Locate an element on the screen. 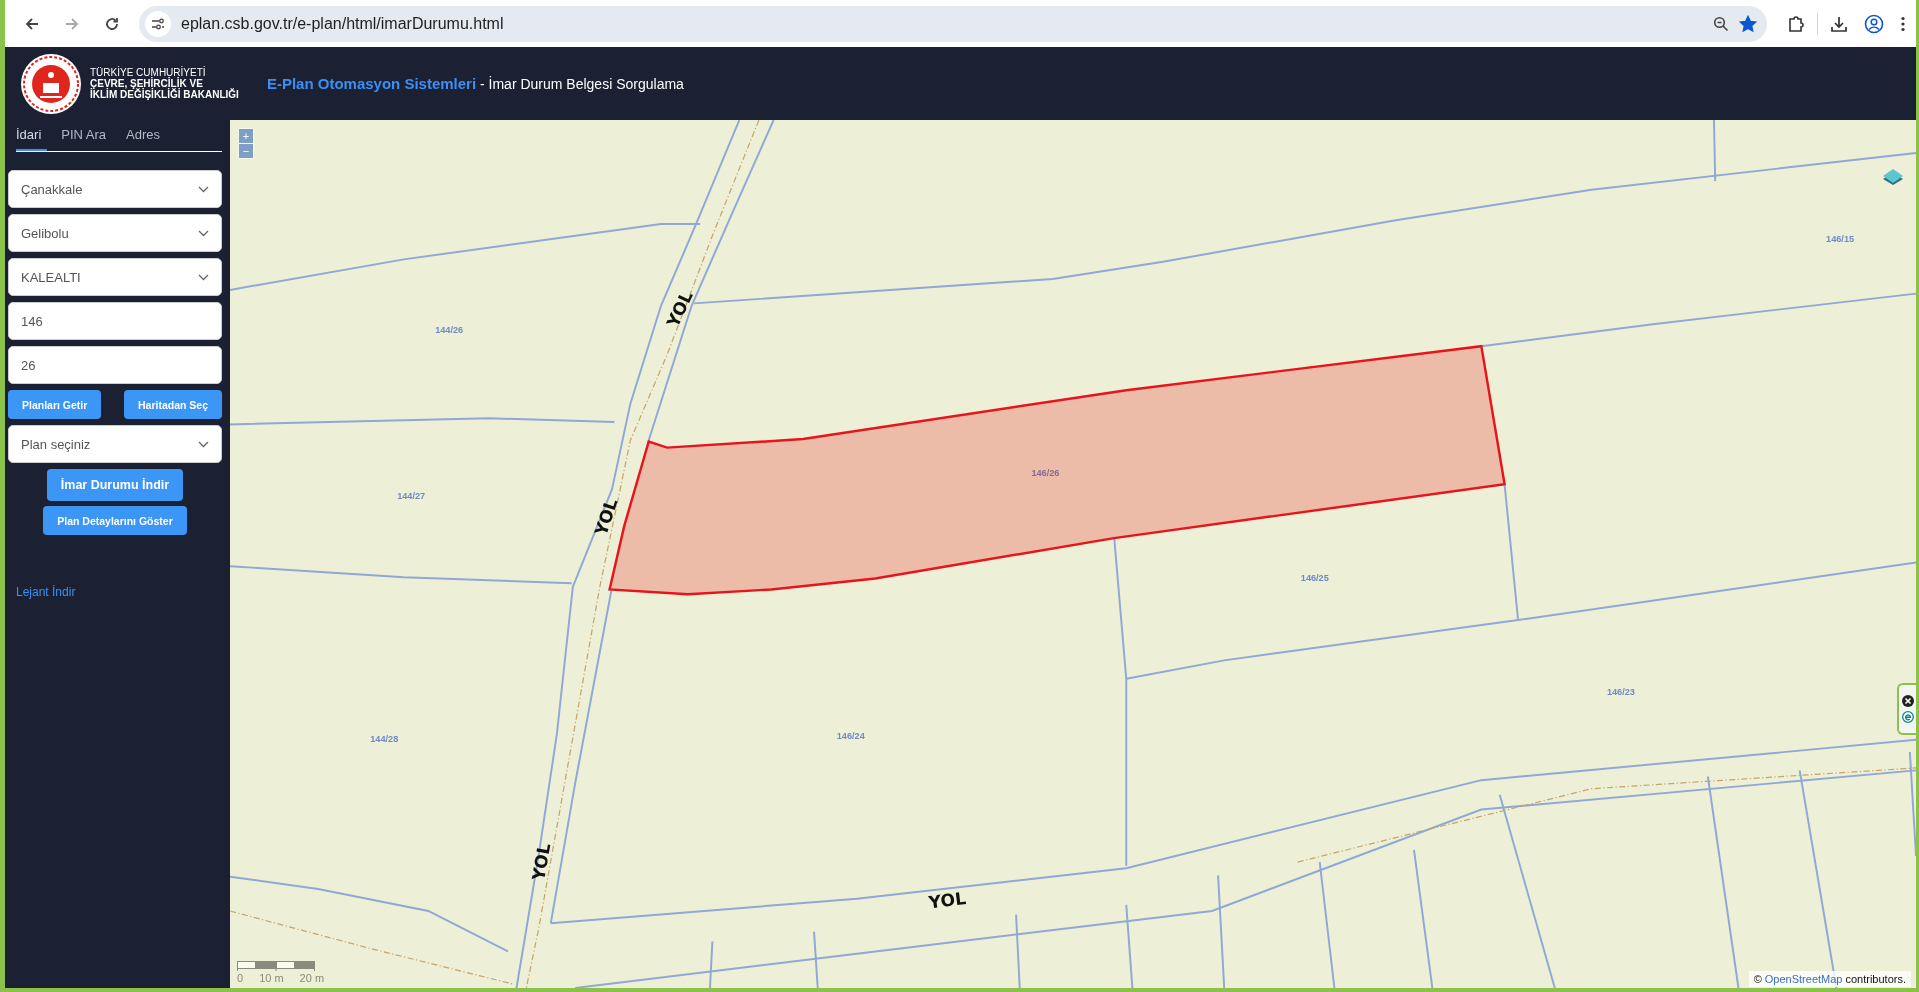  parcel-label: 146/26 is located at coordinates (1045, 472).